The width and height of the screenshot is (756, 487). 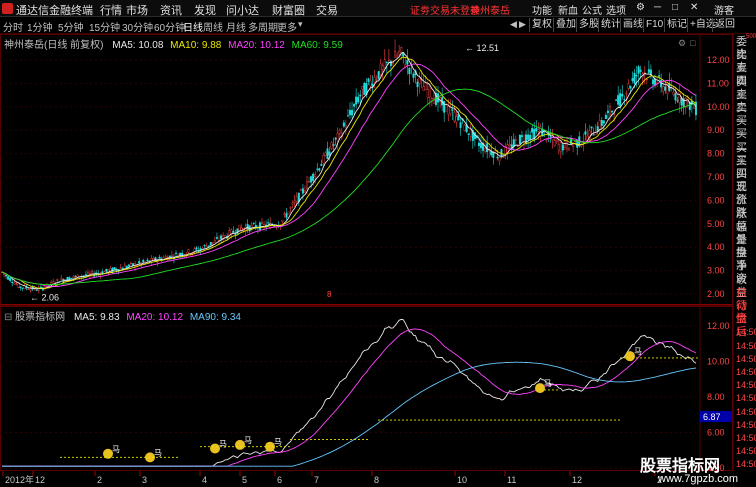 What do you see at coordinates (616, 9) in the screenshot?
I see `menu-options: 选项` at bounding box center [616, 9].